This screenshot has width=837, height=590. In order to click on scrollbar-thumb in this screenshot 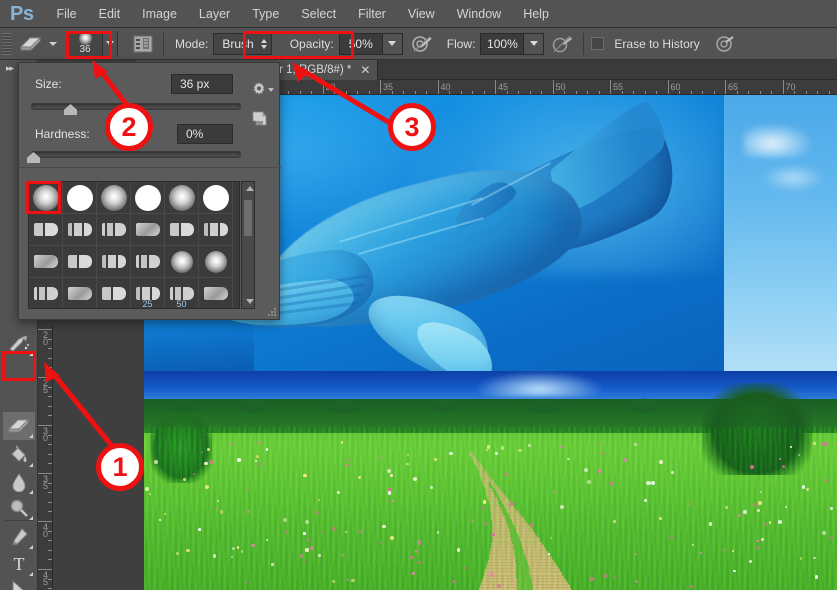, I will do `click(248, 218)`.